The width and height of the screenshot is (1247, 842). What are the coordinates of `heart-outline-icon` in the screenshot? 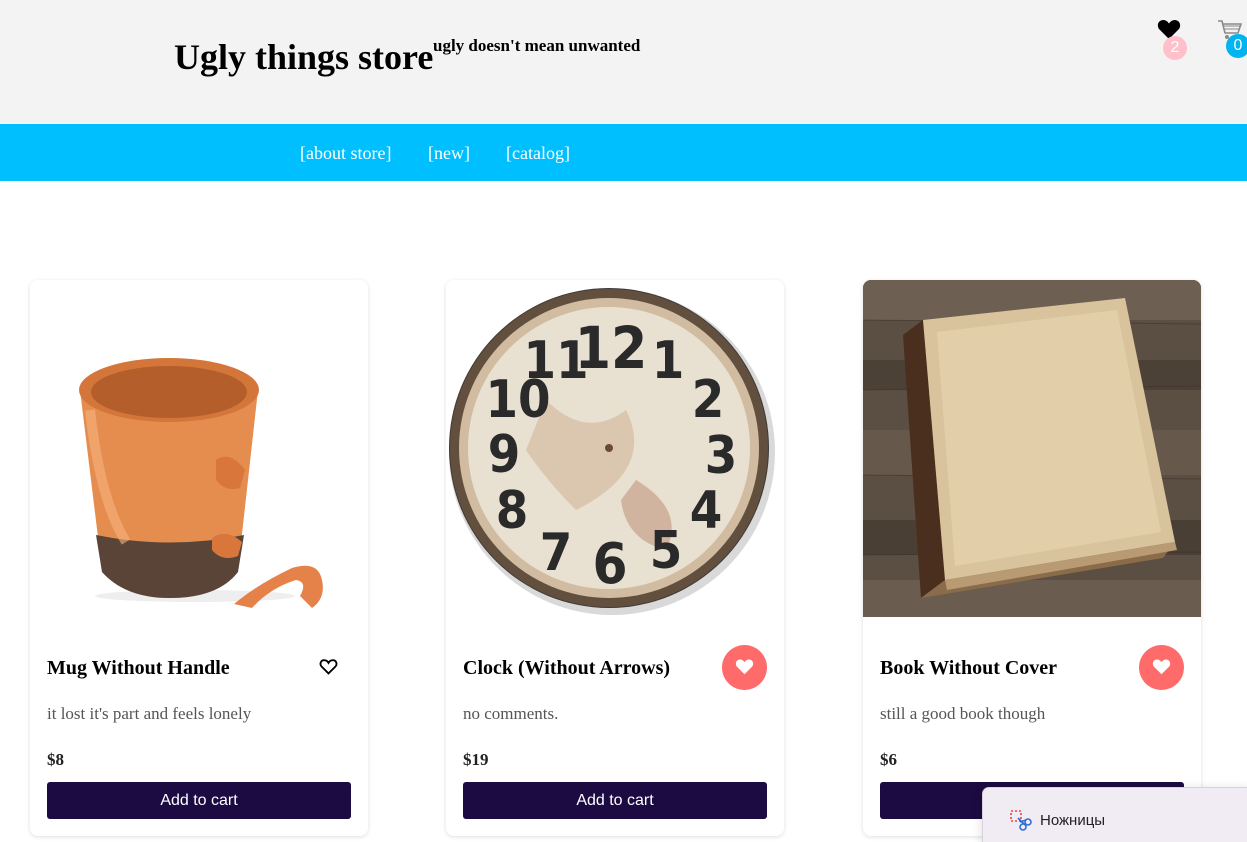 It's located at (328, 667).